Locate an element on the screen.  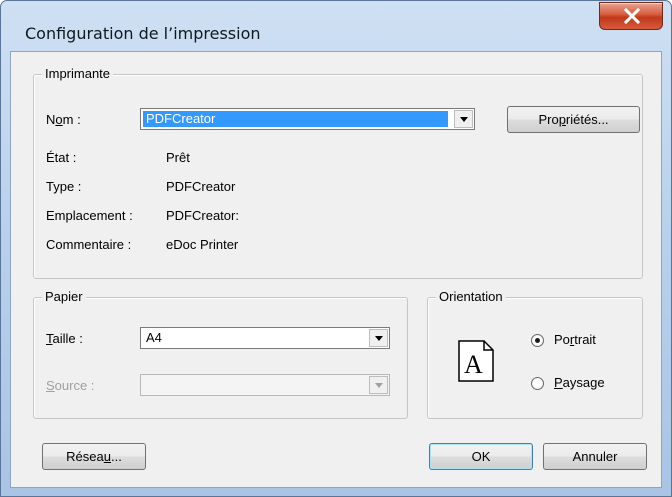
ok-button: OK is located at coordinates (481, 456).